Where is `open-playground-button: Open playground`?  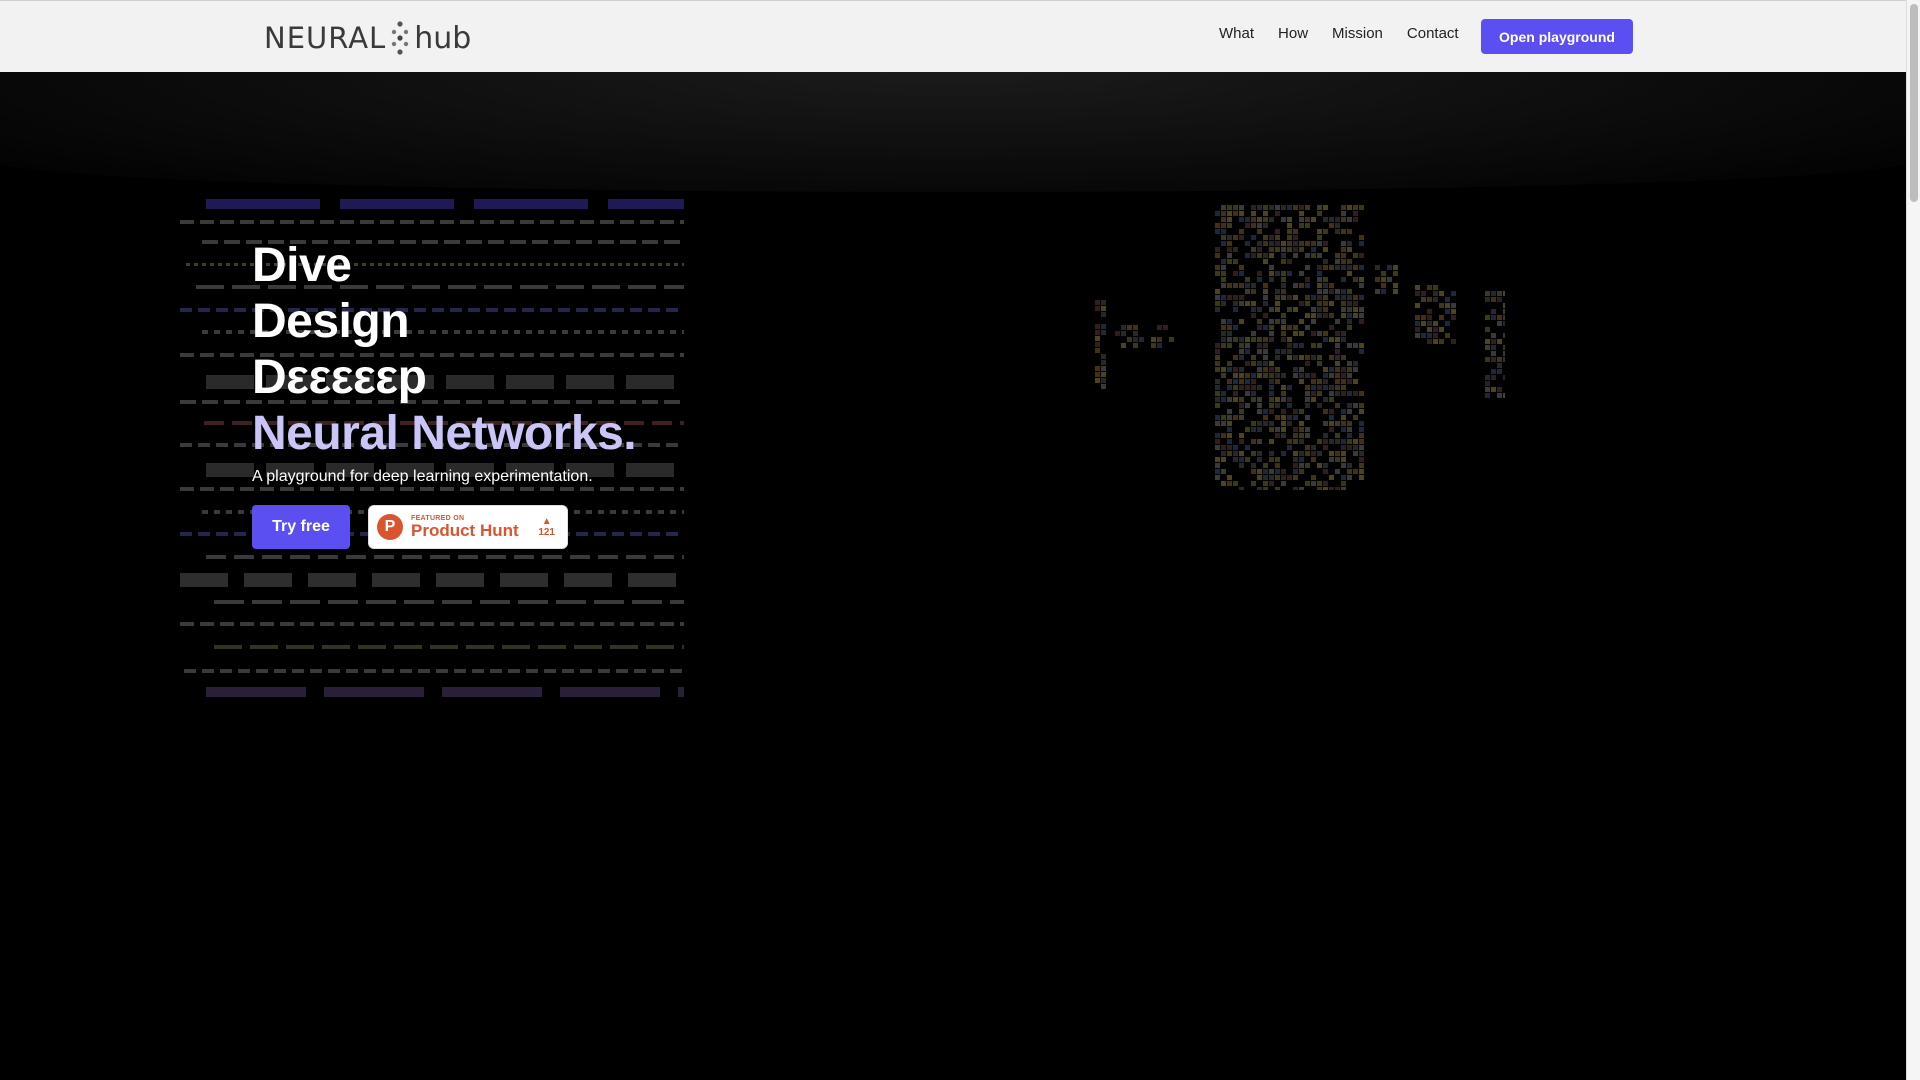
open-playground-button: Open playground is located at coordinates (1557, 36).